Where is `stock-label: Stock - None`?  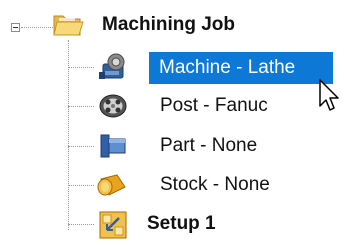
stock-label: Stock - None is located at coordinates (215, 184).